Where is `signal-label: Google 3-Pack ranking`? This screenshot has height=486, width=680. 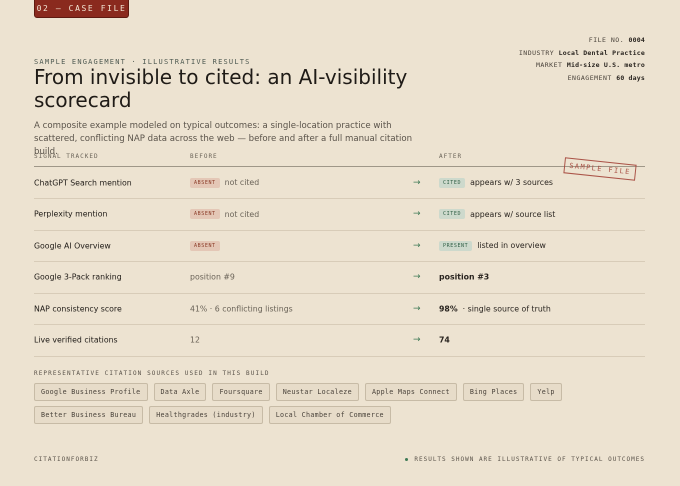
signal-label: Google 3-Pack ranking is located at coordinates (78, 277).